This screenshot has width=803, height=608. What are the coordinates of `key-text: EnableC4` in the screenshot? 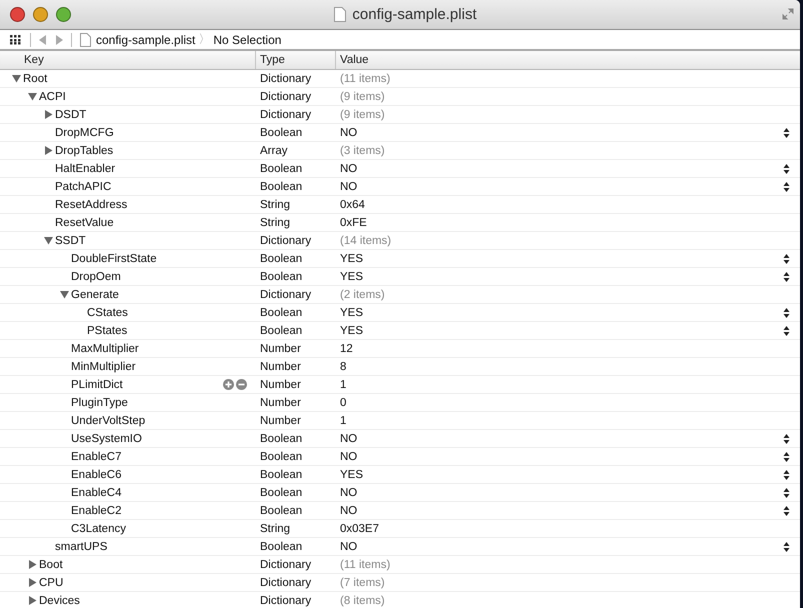 It's located at (96, 492).